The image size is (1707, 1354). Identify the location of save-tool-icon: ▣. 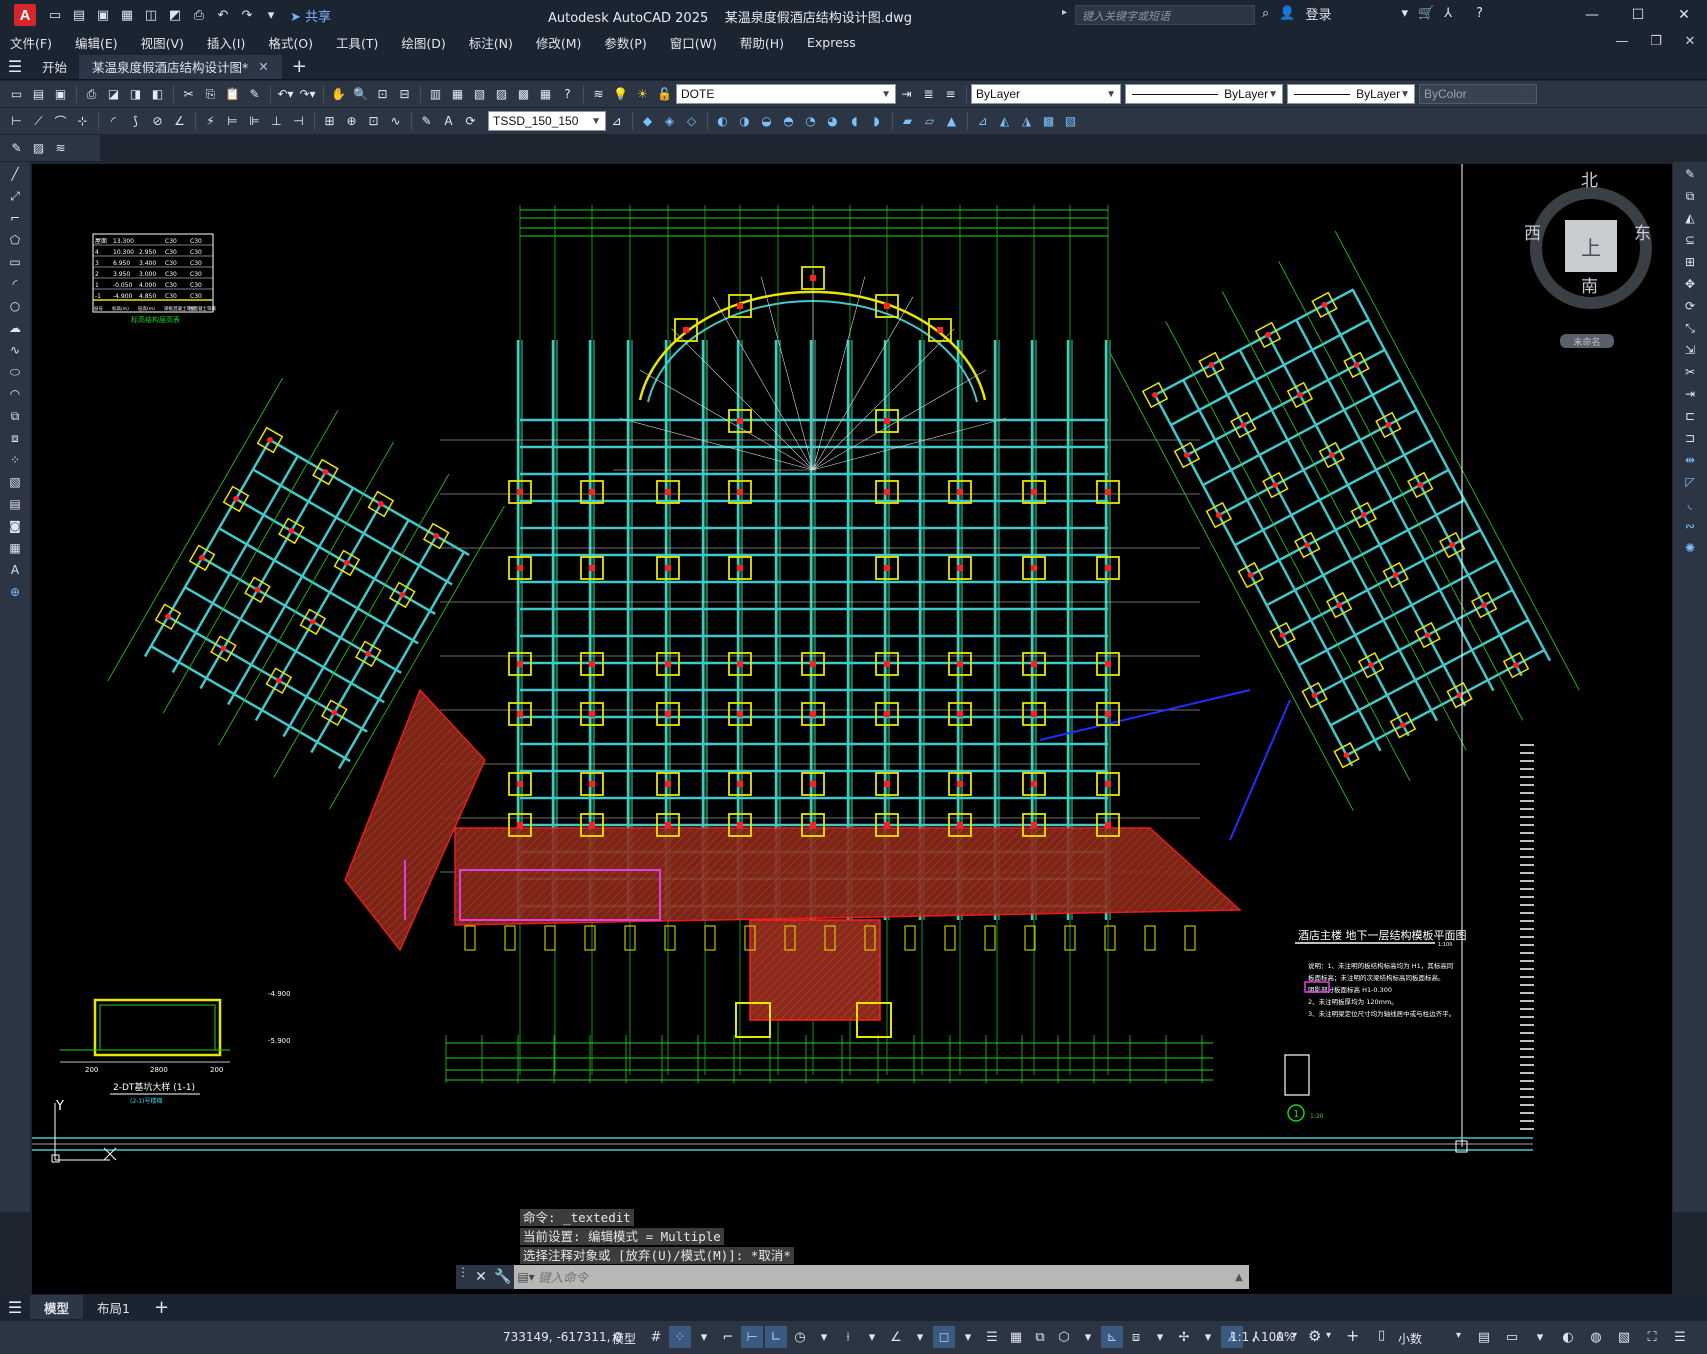
(60, 94).